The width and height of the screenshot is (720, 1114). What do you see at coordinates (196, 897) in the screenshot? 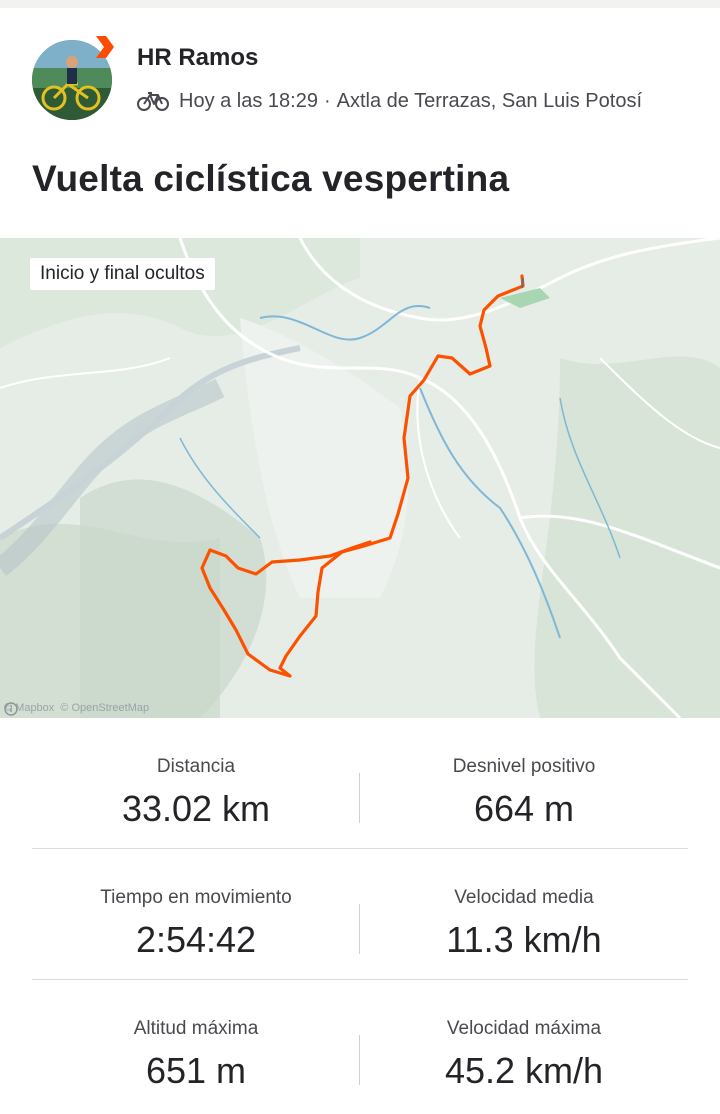
I see `stat-label: Tiempo en movimiento` at bounding box center [196, 897].